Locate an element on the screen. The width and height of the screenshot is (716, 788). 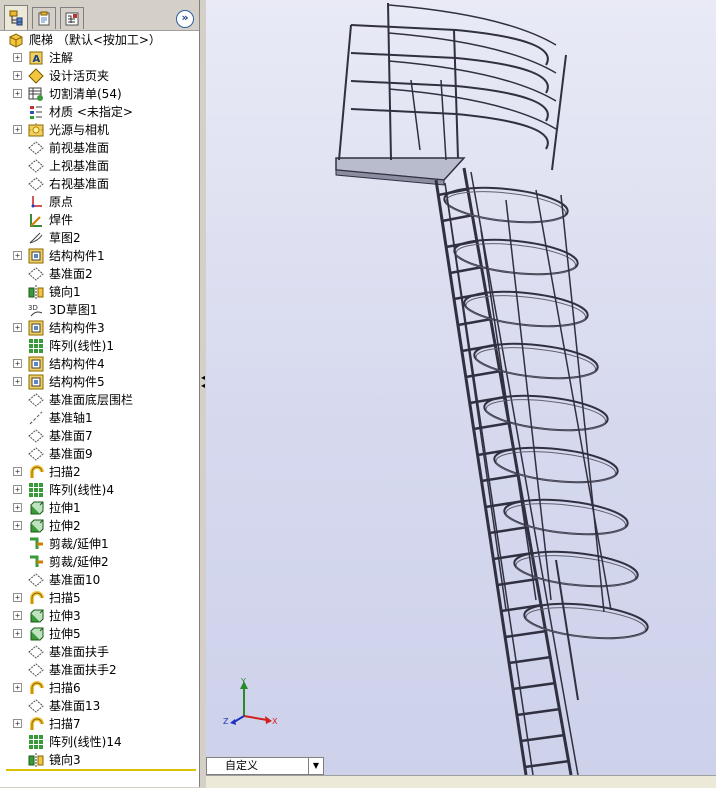
tree-item: + 结构构件1 is located at coordinates (99, 256).